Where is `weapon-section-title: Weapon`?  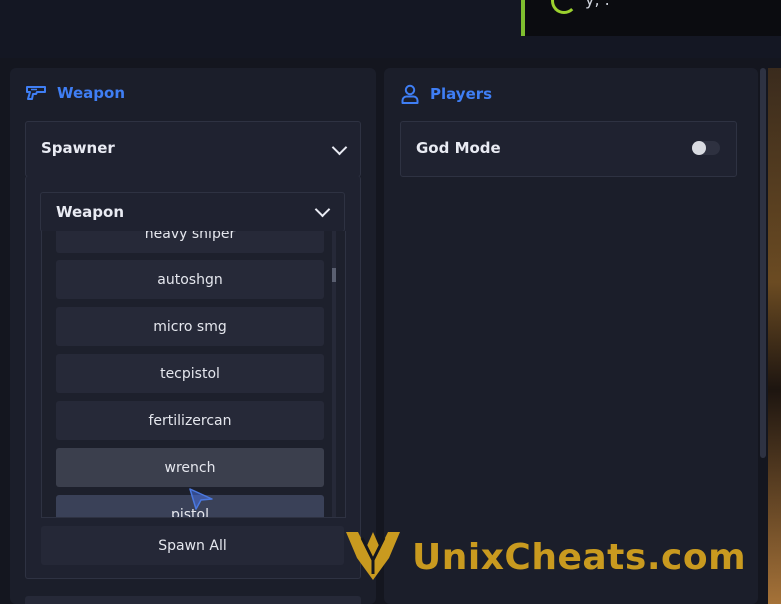 weapon-section-title: Weapon is located at coordinates (91, 93).